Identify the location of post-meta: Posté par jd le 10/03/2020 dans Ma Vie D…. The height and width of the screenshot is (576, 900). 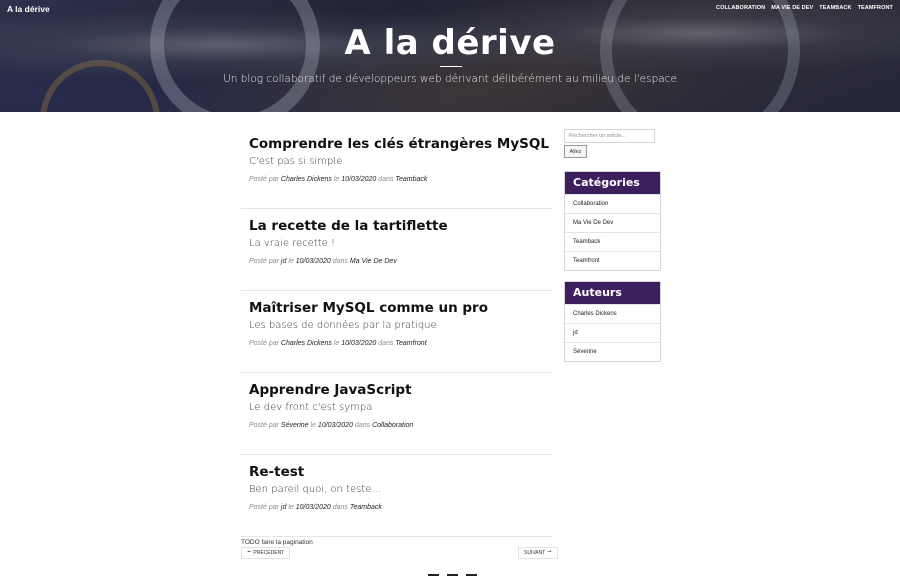
(323, 261).